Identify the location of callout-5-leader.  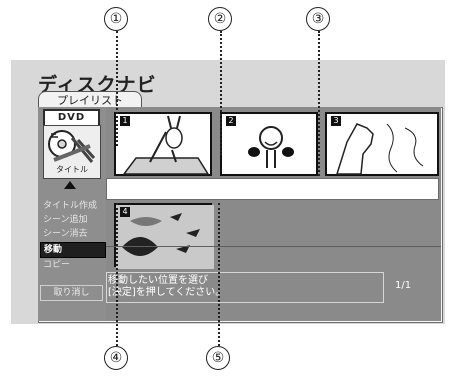
(219, 274).